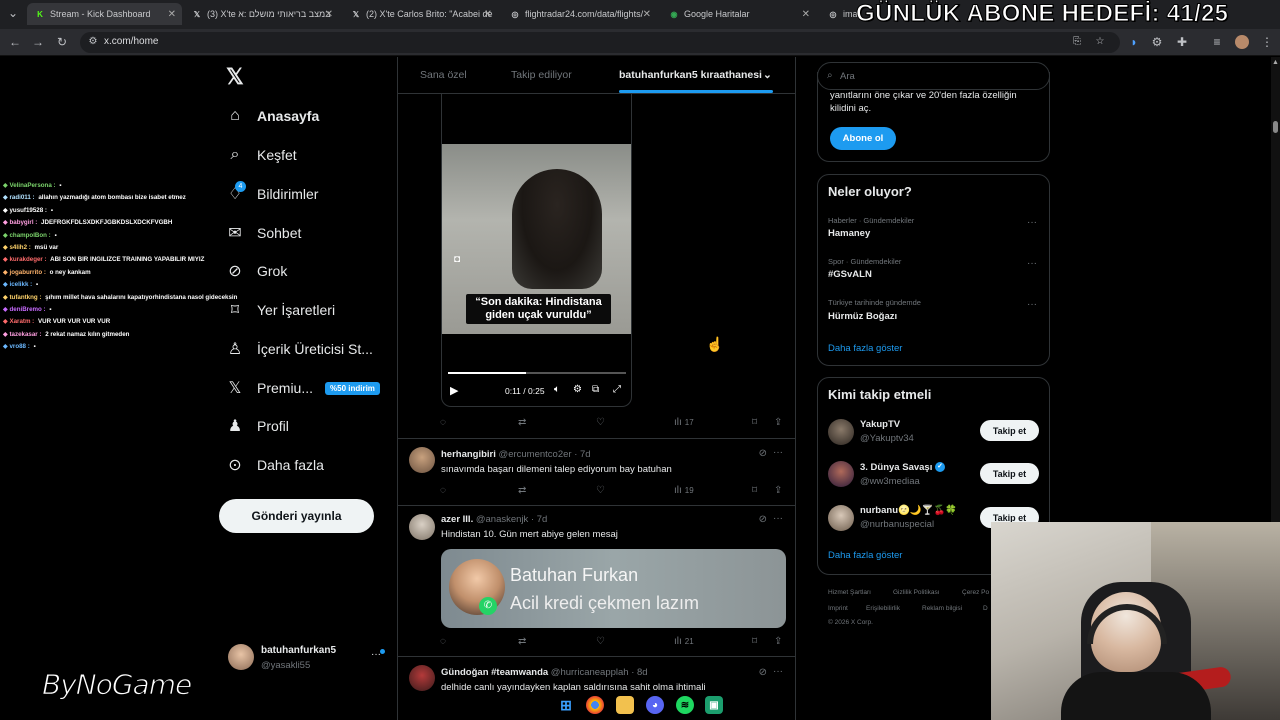 Image resolution: width=1280 pixels, height=720 pixels. What do you see at coordinates (19, 197) in the screenshot?
I see `chat-username: ◆ radi011 :` at bounding box center [19, 197].